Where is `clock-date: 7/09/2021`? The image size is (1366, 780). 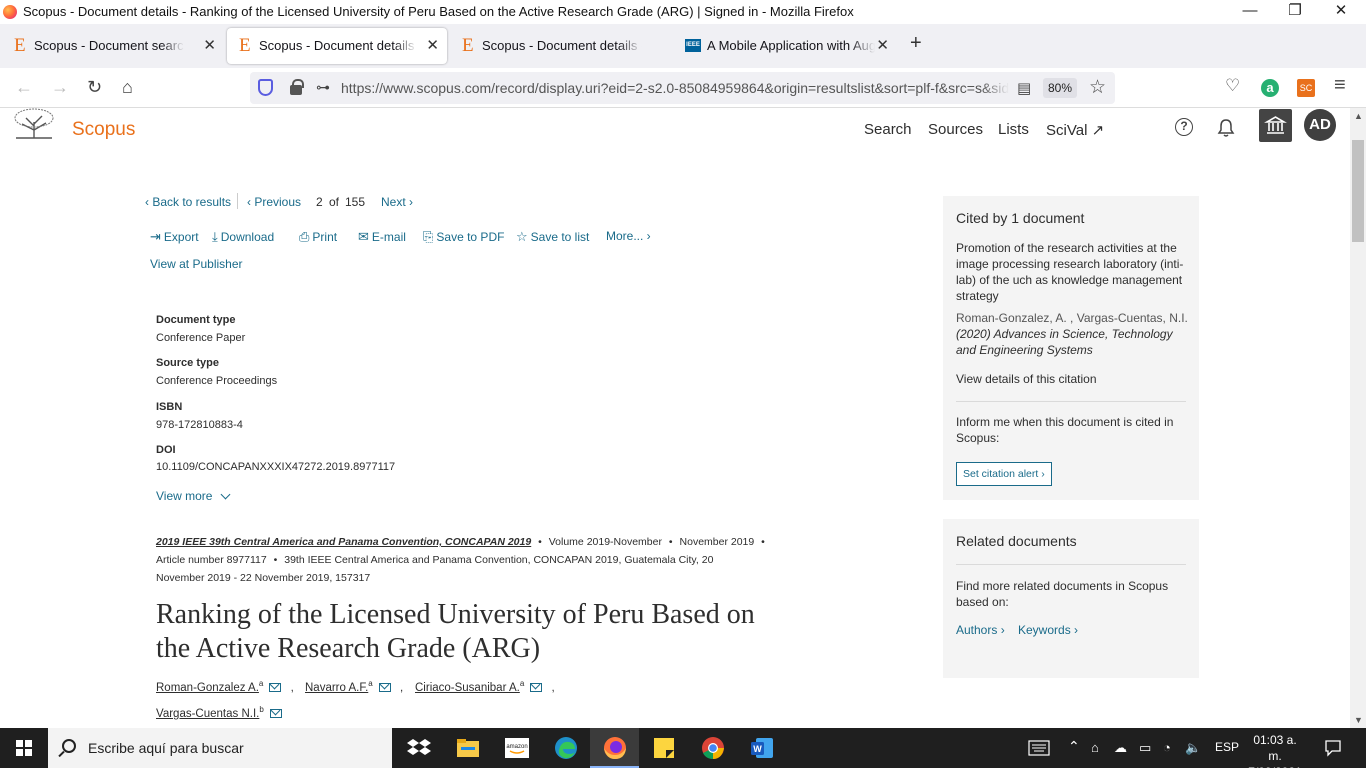 clock-date: 7/09/2021 is located at coordinates (1275, 772).